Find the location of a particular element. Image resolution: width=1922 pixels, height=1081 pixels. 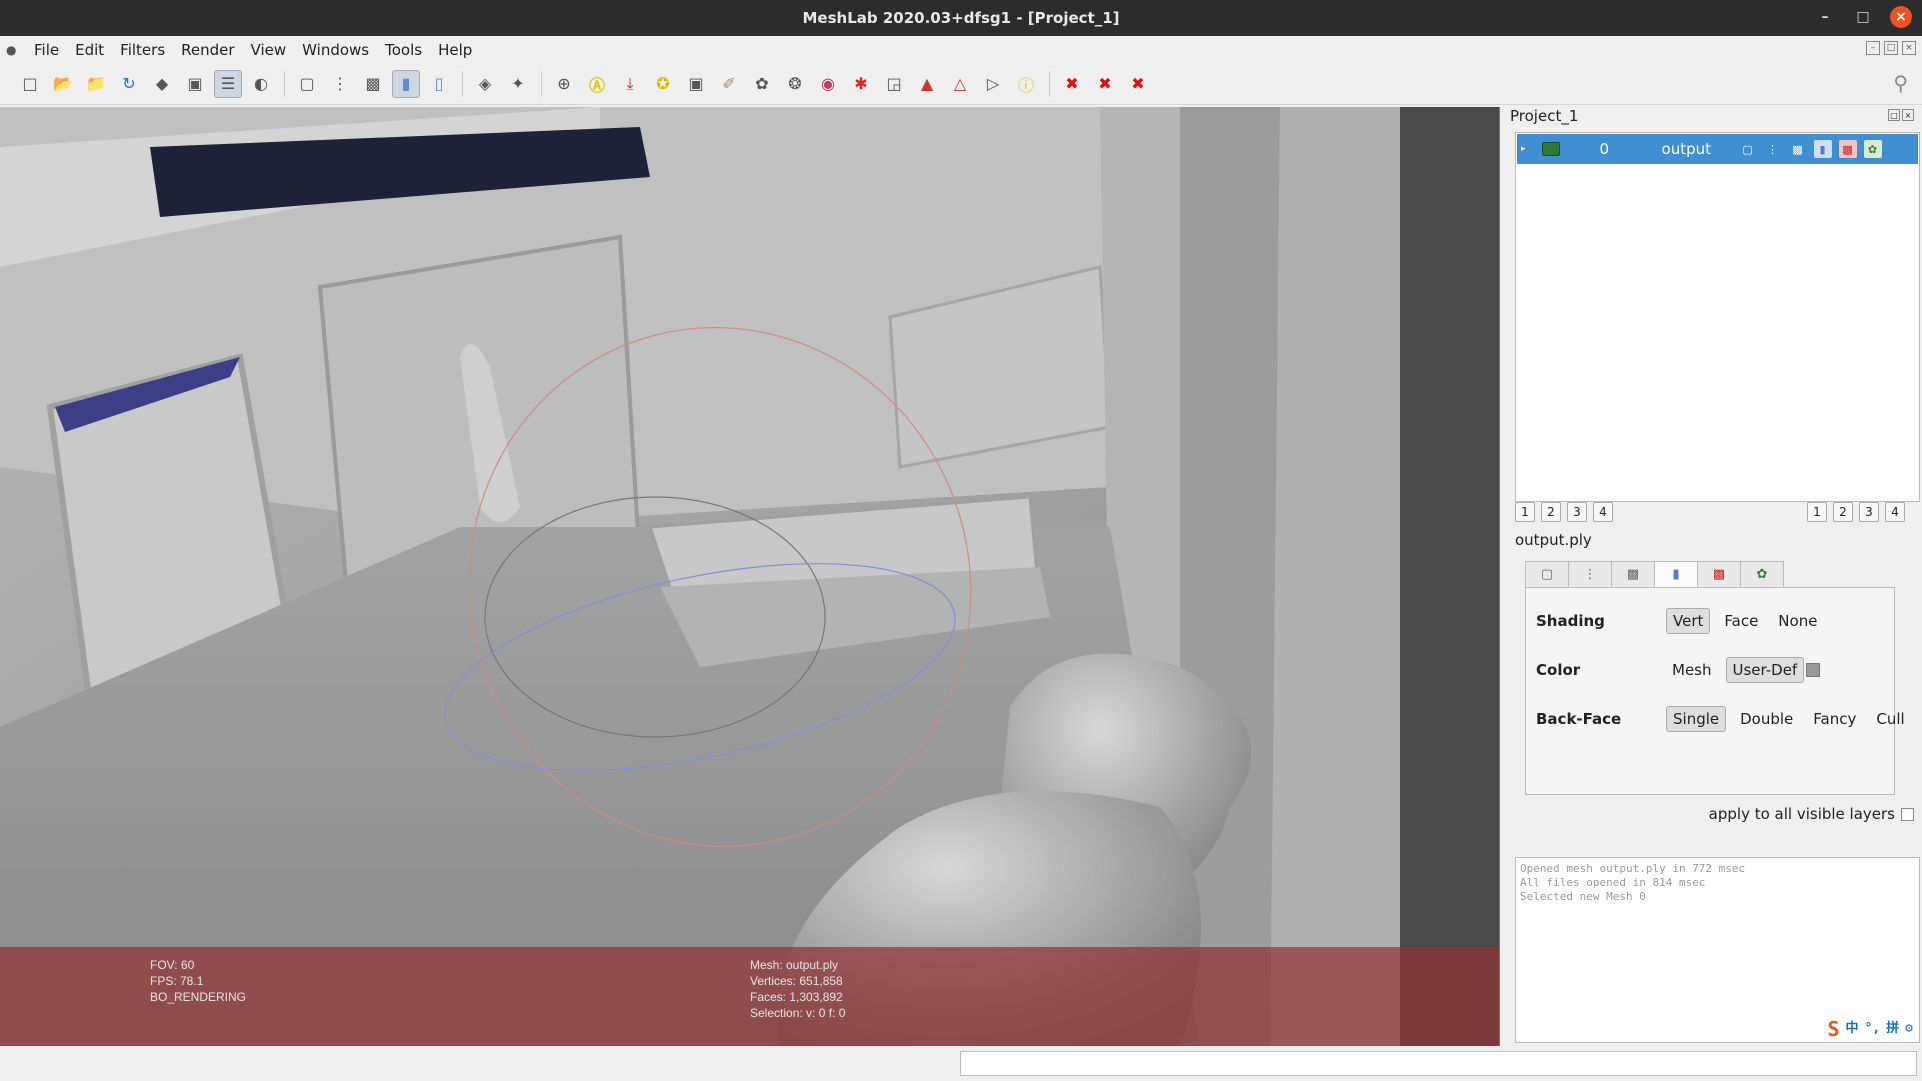

selection-icon: ◲ is located at coordinates (894, 84).